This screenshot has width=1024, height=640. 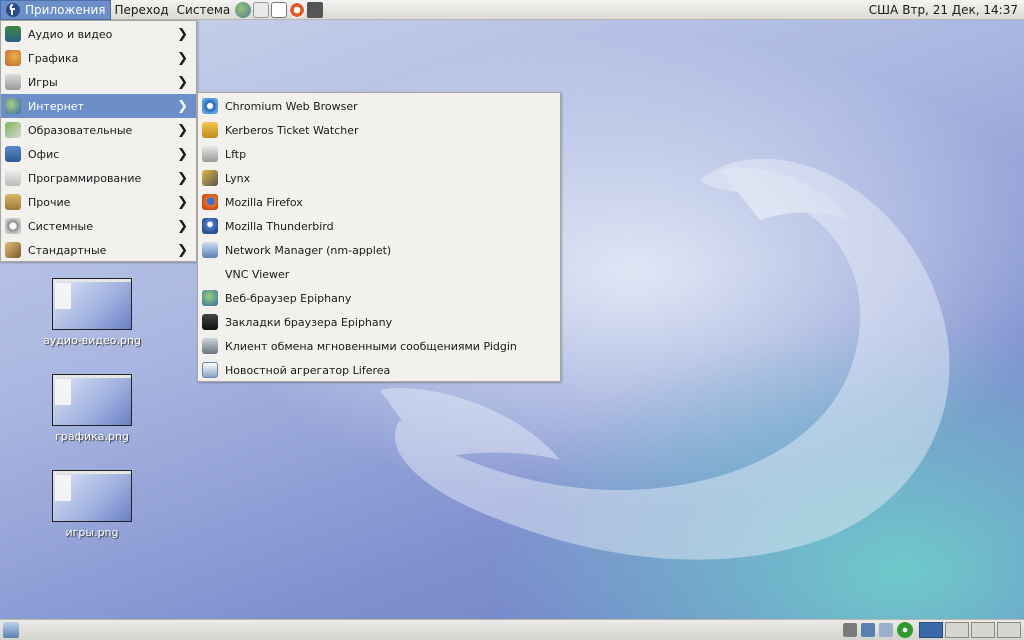 What do you see at coordinates (243, 9) in the screenshot?
I see `epiphany-launcher-icon` at bounding box center [243, 9].